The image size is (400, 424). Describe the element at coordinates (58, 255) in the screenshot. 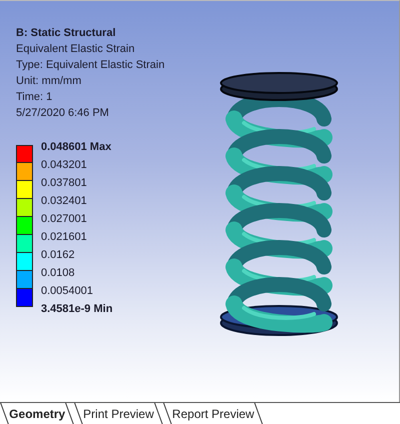

I see `legend-label: 0.0162` at that location.